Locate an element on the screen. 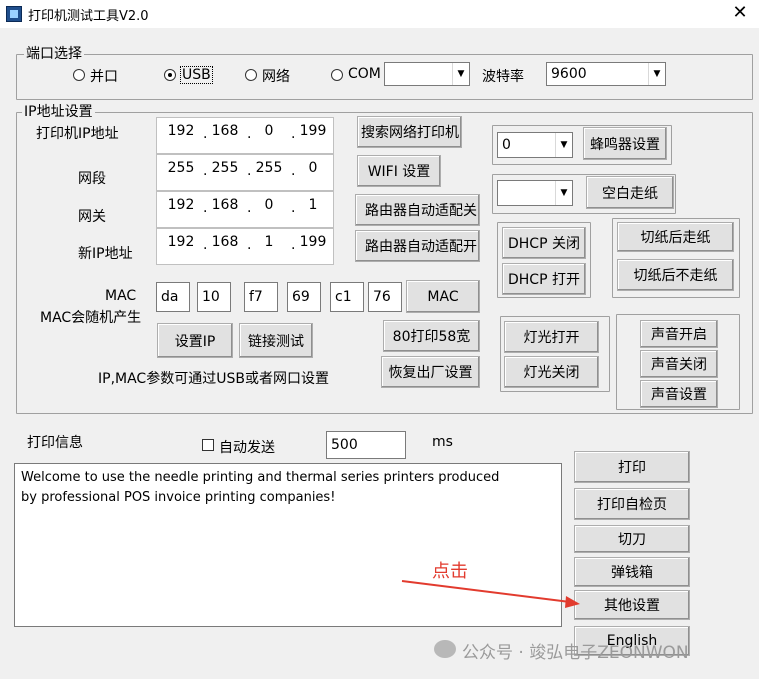 Image resolution: width=759 pixels, height=679 pixels. dhcp-on-button: DHCP 打开 is located at coordinates (544, 279).